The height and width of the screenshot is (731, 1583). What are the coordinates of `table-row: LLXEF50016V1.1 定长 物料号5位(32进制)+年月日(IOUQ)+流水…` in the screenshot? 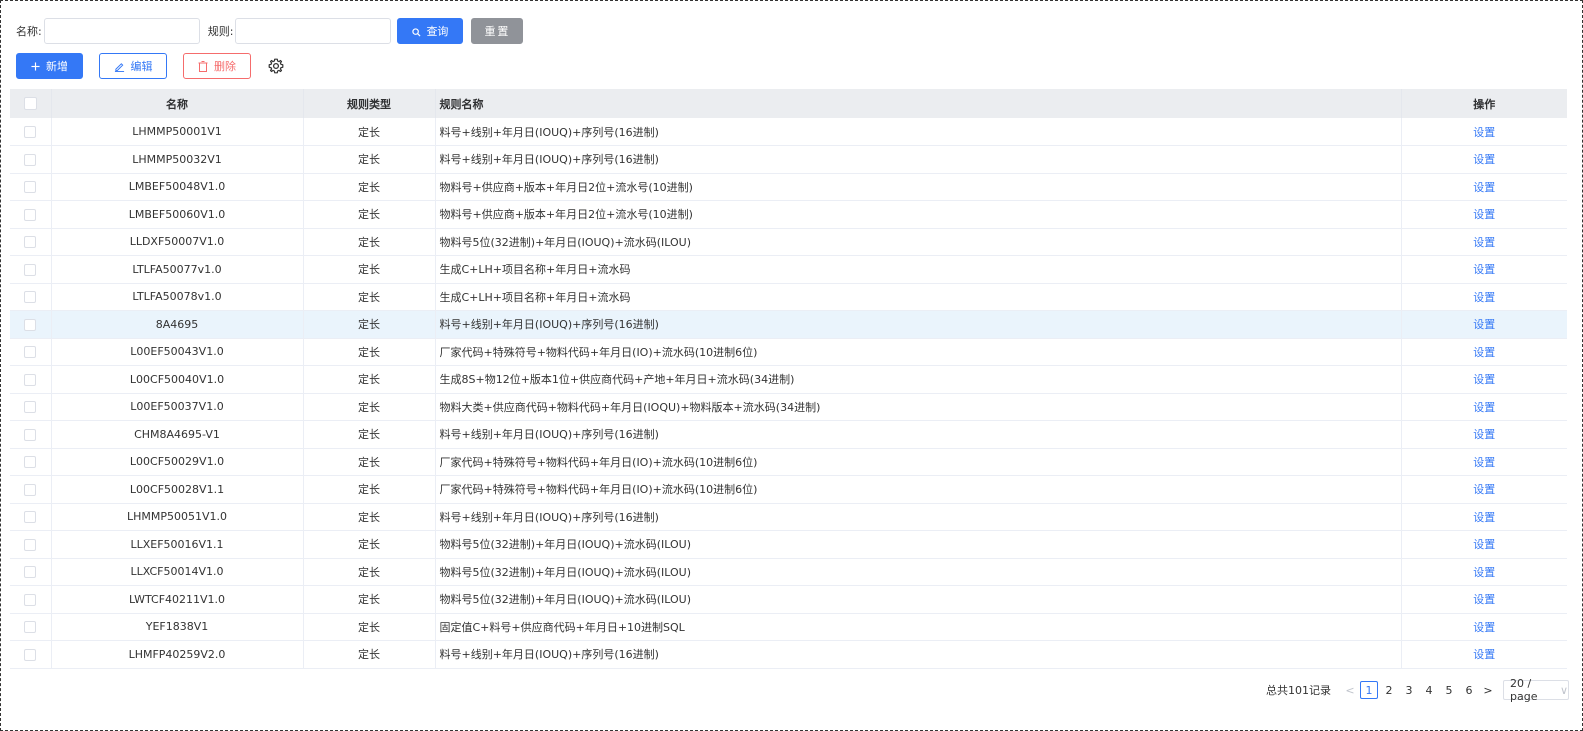 It's located at (788, 544).